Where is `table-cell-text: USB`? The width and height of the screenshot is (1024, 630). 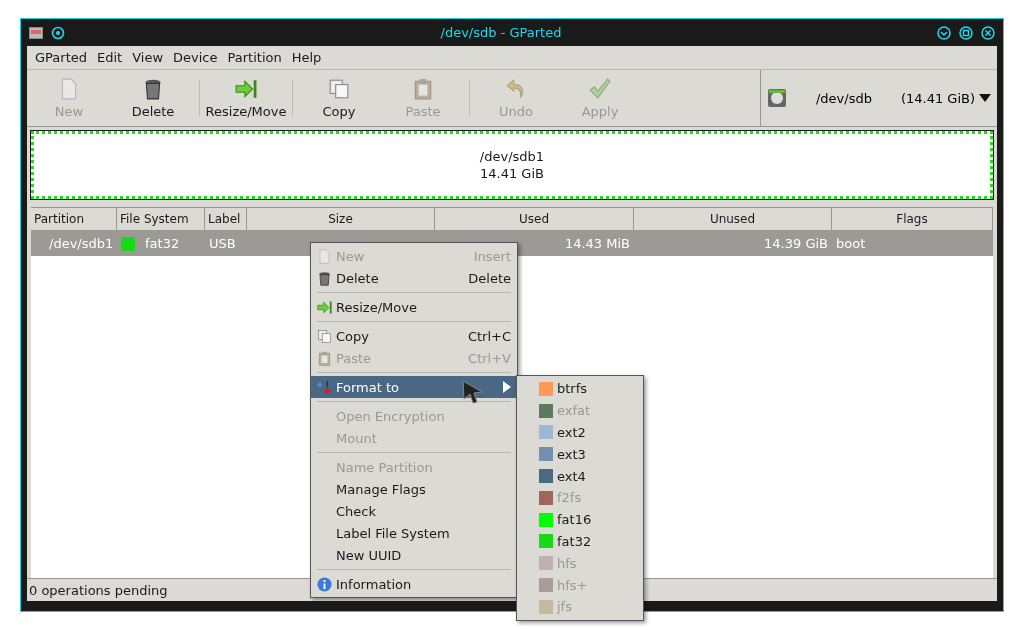 table-cell-text: USB is located at coordinates (222, 243).